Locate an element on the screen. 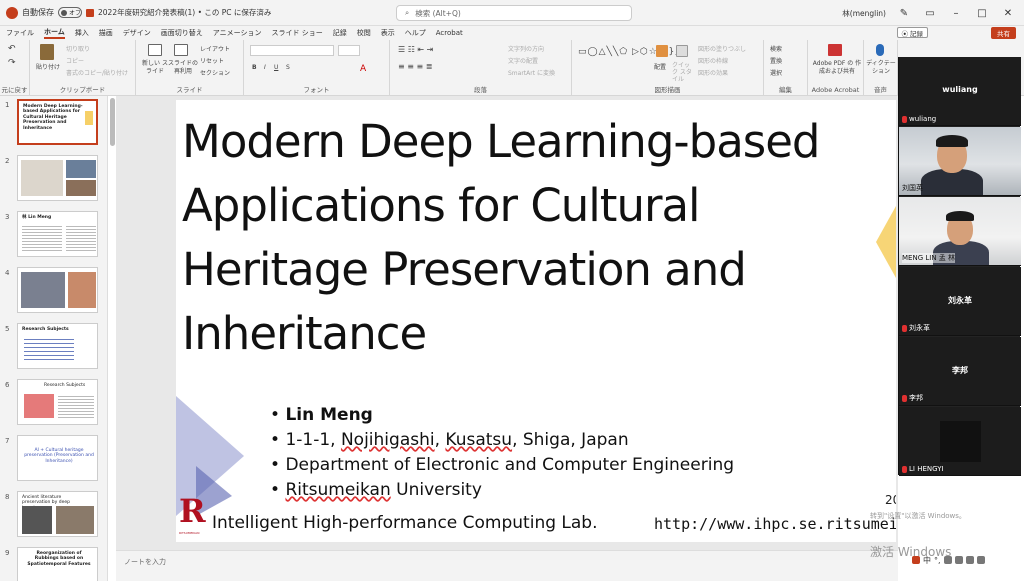 The image size is (1024, 581). thumbnail-number: 6 is located at coordinates (7, 385).